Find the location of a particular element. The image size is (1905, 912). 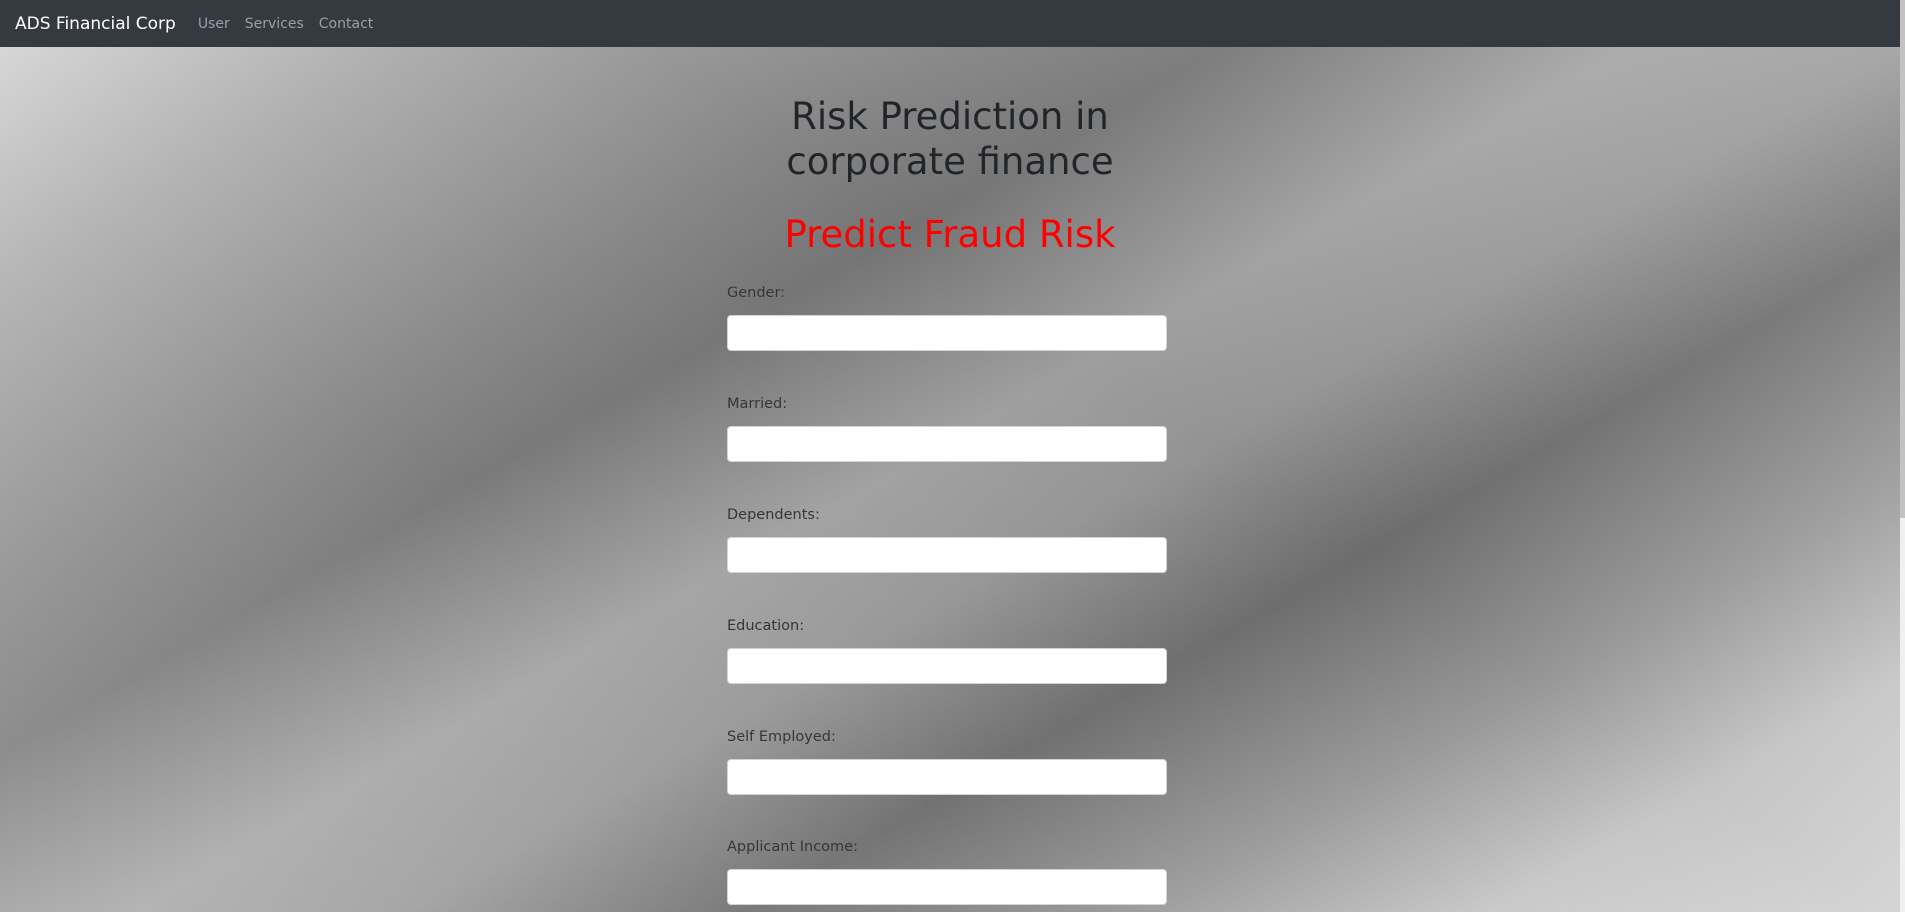

nav-link-services: Services is located at coordinates (274, 24).